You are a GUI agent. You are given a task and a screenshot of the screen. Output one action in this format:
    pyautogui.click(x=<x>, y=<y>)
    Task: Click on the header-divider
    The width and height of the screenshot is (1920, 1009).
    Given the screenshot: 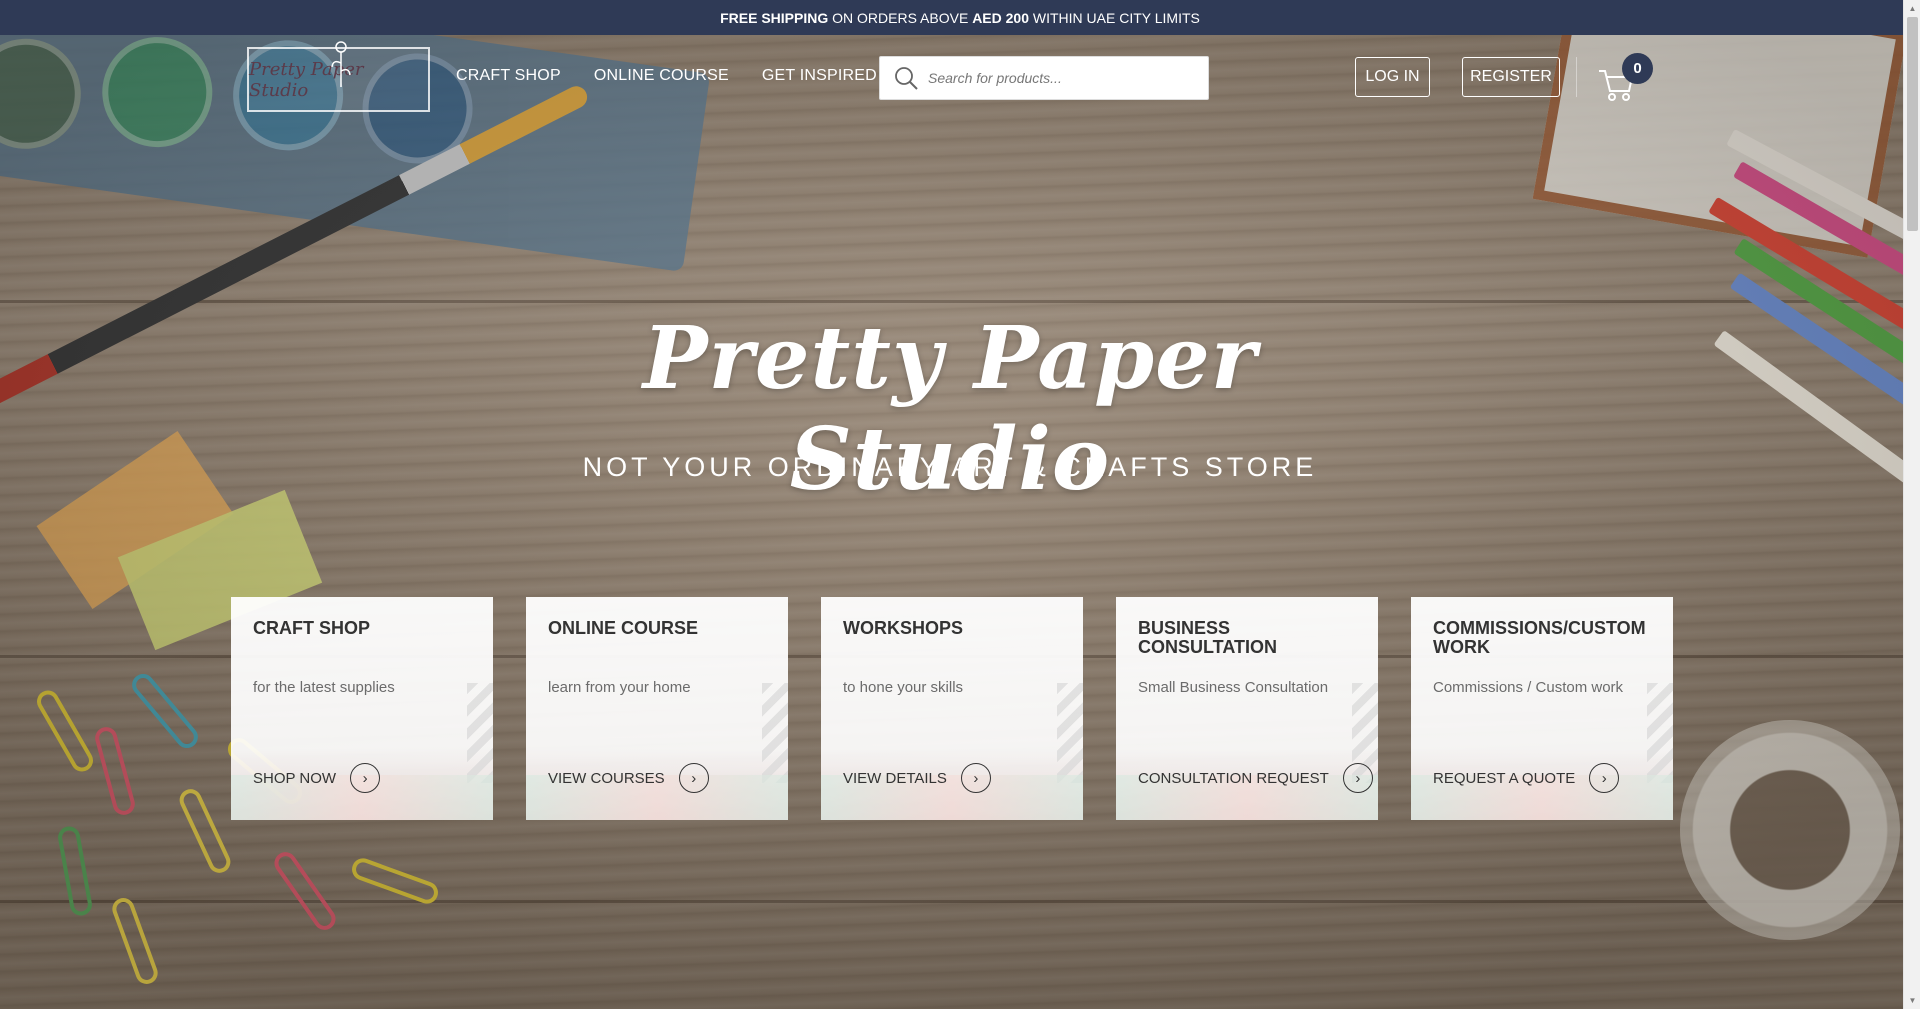 What is the action you would take?
    pyautogui.click(x=1576, y=77)
    